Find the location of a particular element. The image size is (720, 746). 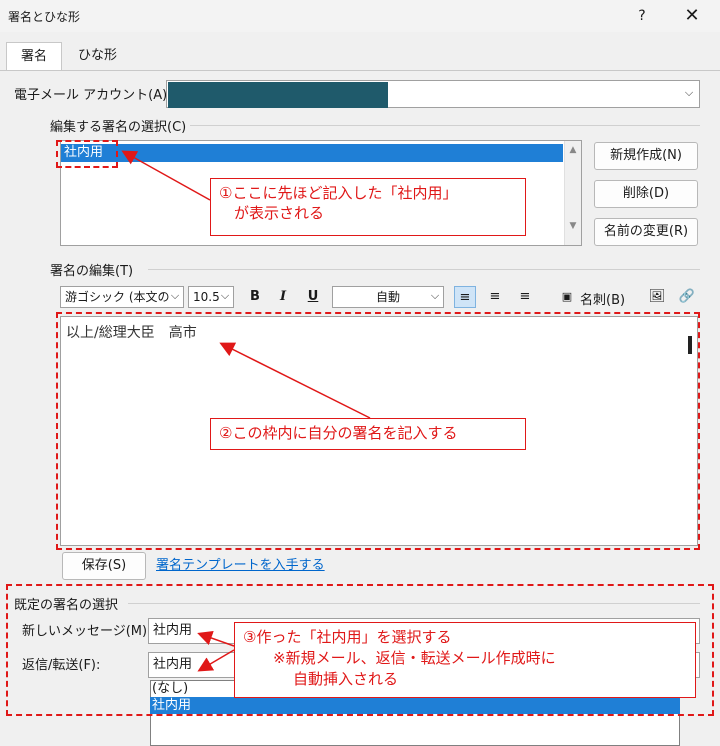

delete-signature-button: 削除(D) is located at coordinates (646, 194).